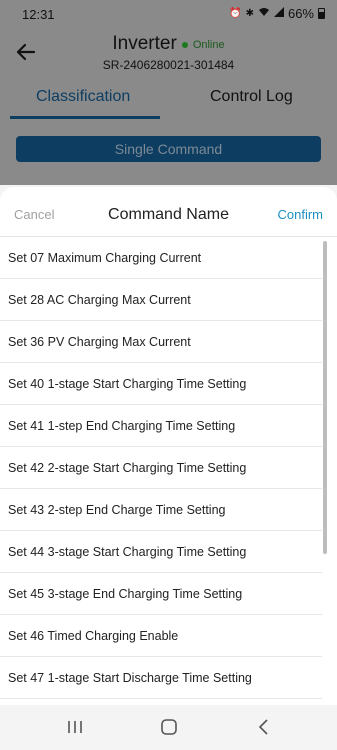 The height and width of the screenshot is (750, 337). I want to click on online-status-text: Online, so click(208, 45).